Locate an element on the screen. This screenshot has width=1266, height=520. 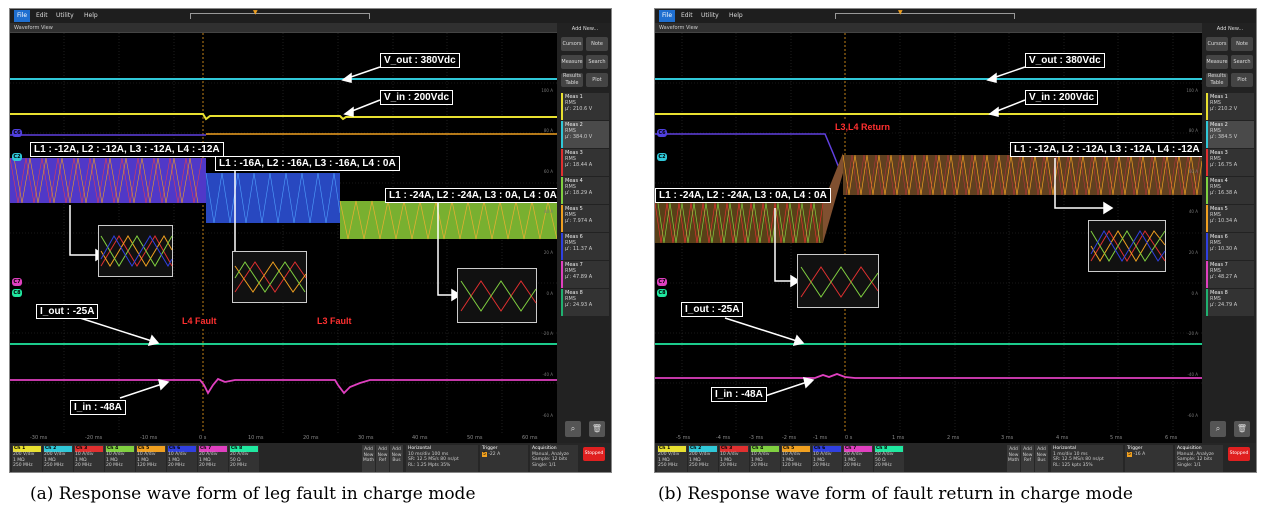
scale-tick: 60 A is located at coordinates (1193, 171).